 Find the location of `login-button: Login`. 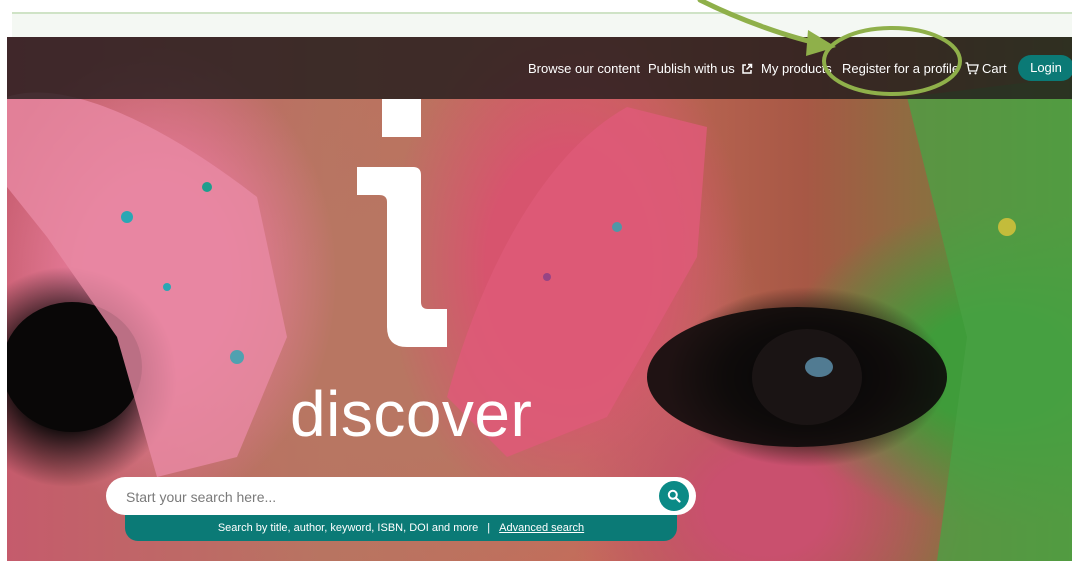

login-button: Login is located at coordinates (1045, 68).